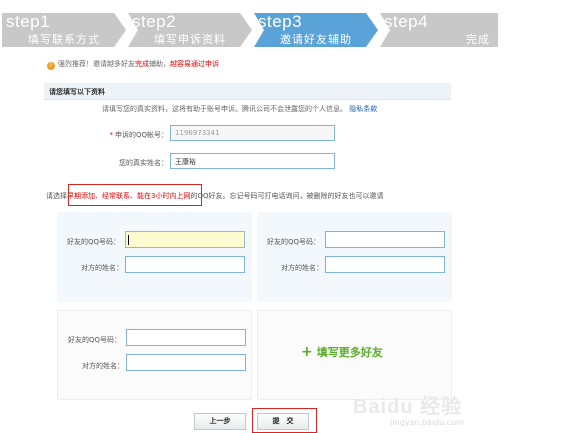 Image resolution: width=576 pixels, height=433 pixels. What do you see at coordinates (478, 39) in the screenshot?
I see `step-4-name: 完成` at bounding box center [478, 39].